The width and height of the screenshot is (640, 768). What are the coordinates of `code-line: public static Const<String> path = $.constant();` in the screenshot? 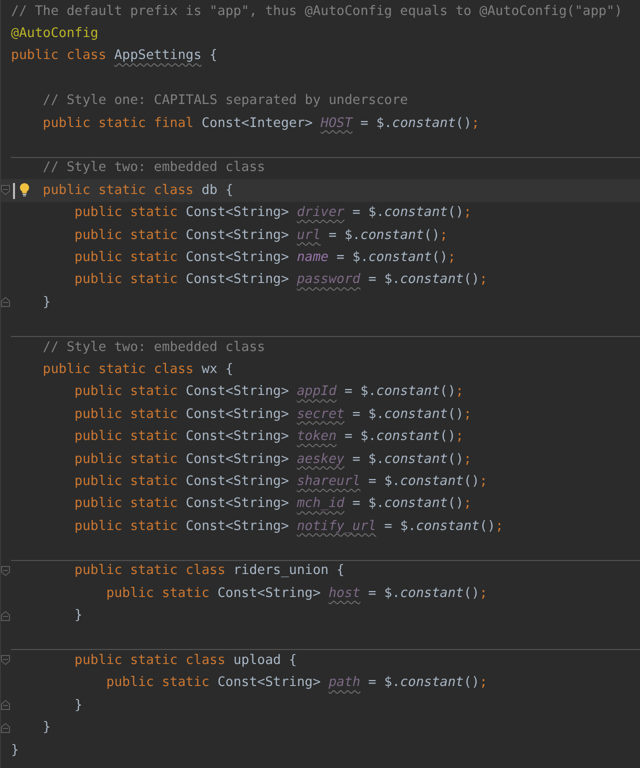 It's located at (297, 682).